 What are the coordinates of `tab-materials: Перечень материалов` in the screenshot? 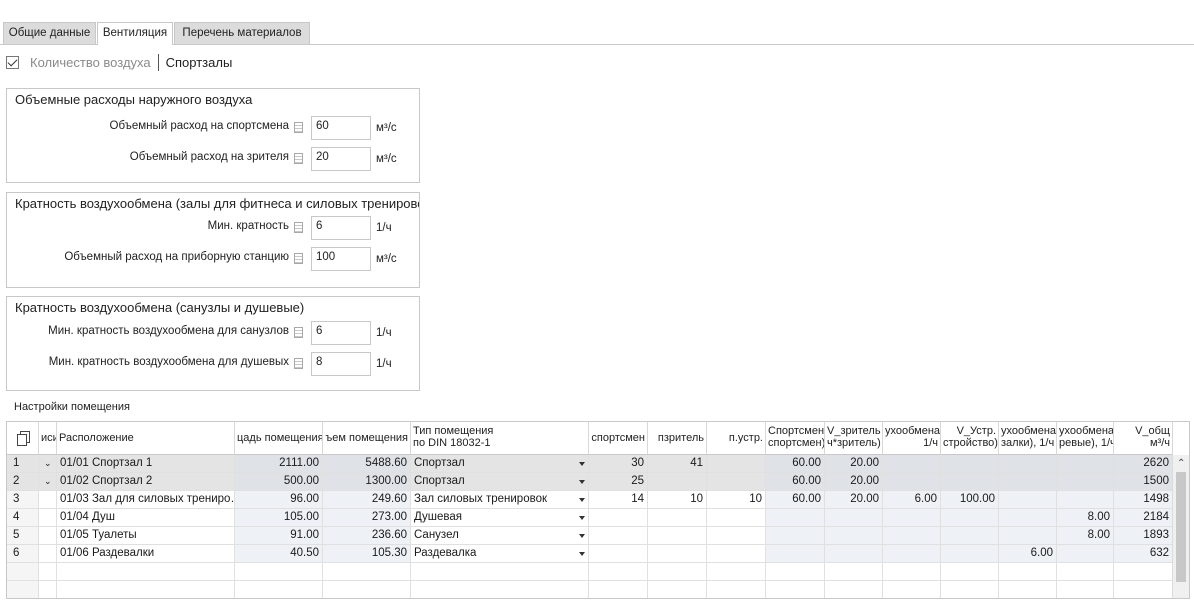 It's located at (242, 33).